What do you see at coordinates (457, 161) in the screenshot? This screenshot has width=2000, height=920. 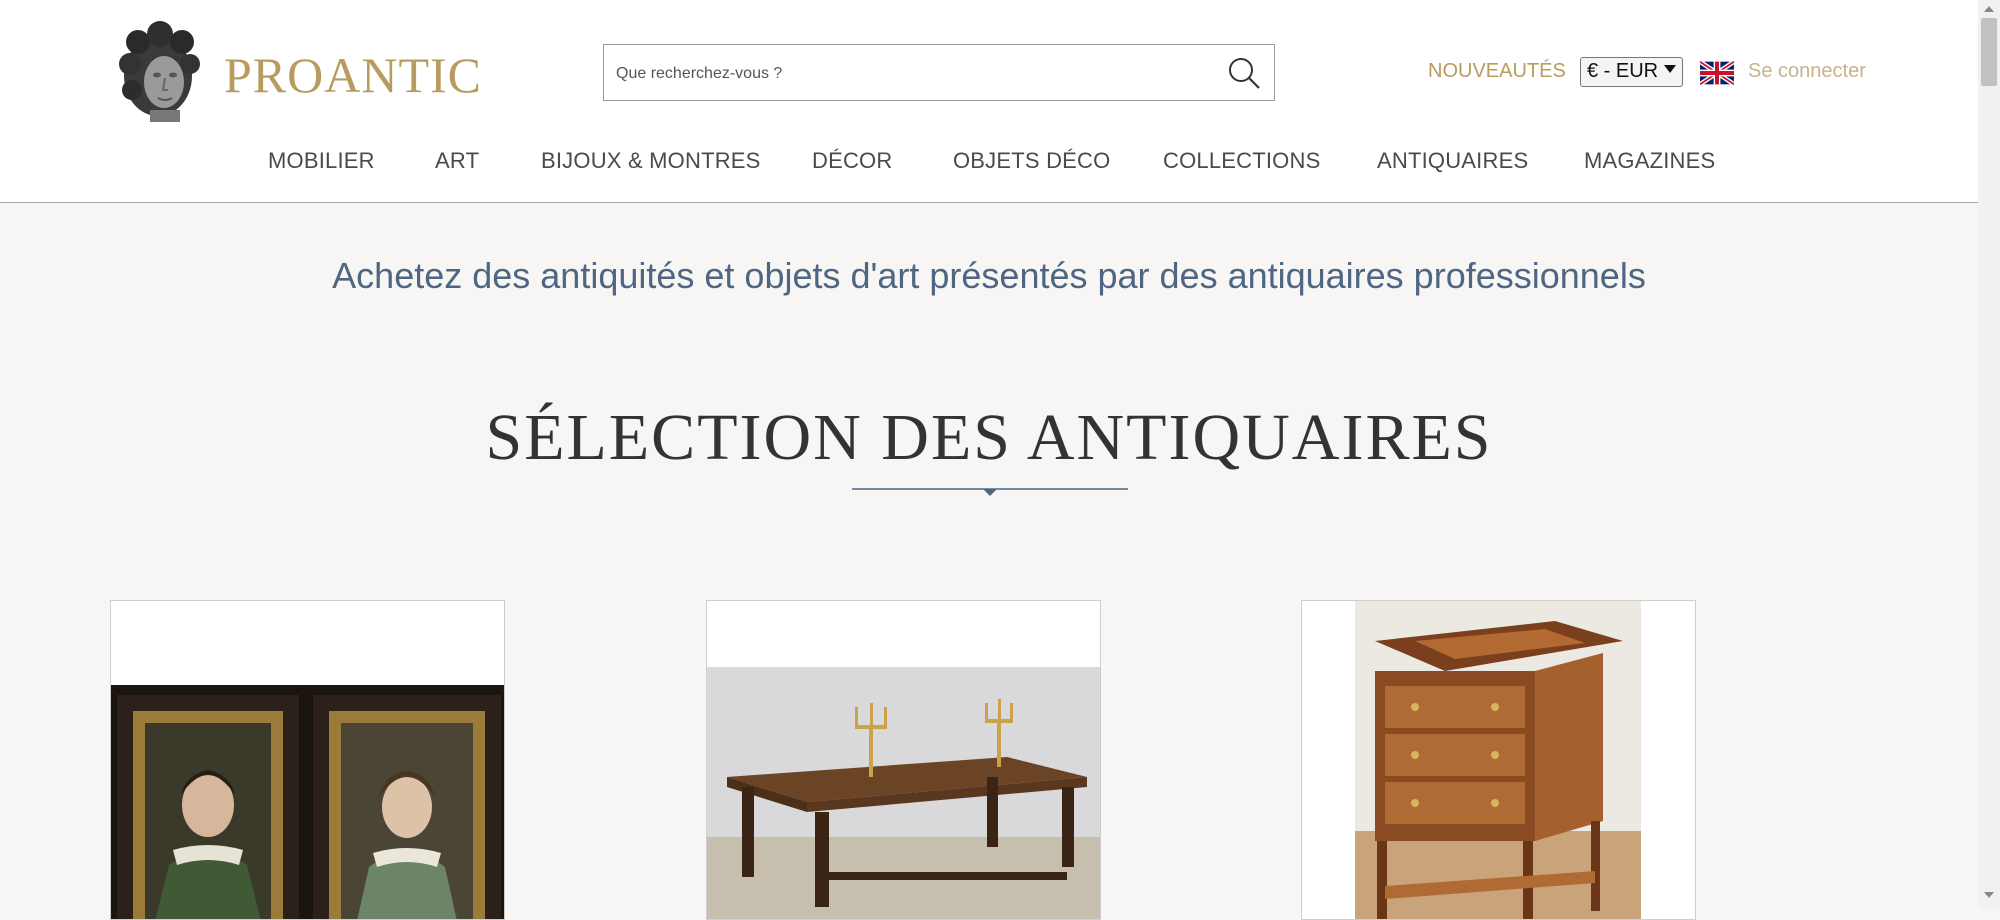 I see `nav-item-art: ART` at bounding box center [457, 161].